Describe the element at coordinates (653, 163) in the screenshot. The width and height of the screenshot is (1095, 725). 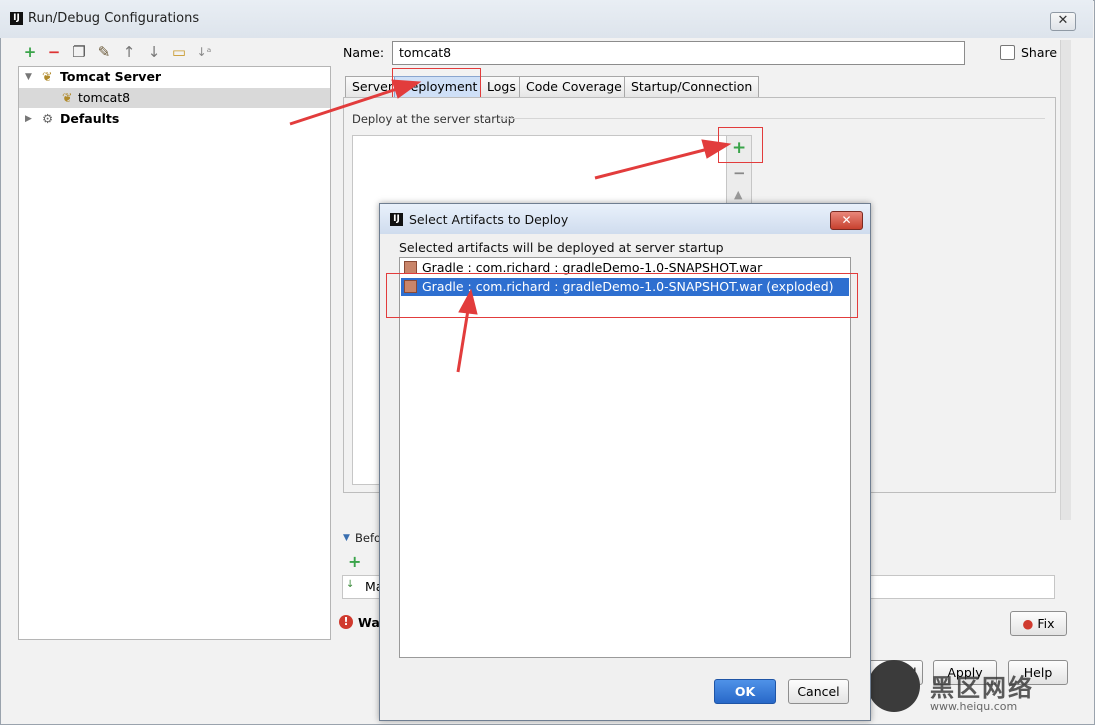
I see `annotation-arrow-add` at that location.